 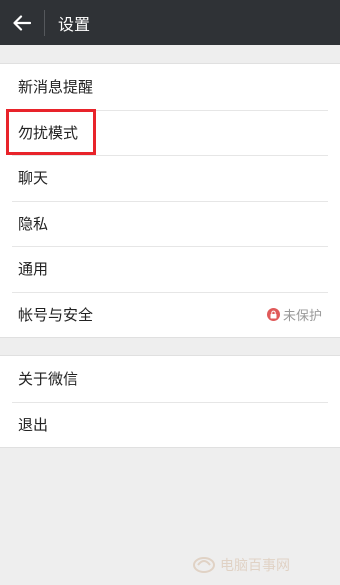 I want to click on row-label: 聊天, so click(x=33, y=178).